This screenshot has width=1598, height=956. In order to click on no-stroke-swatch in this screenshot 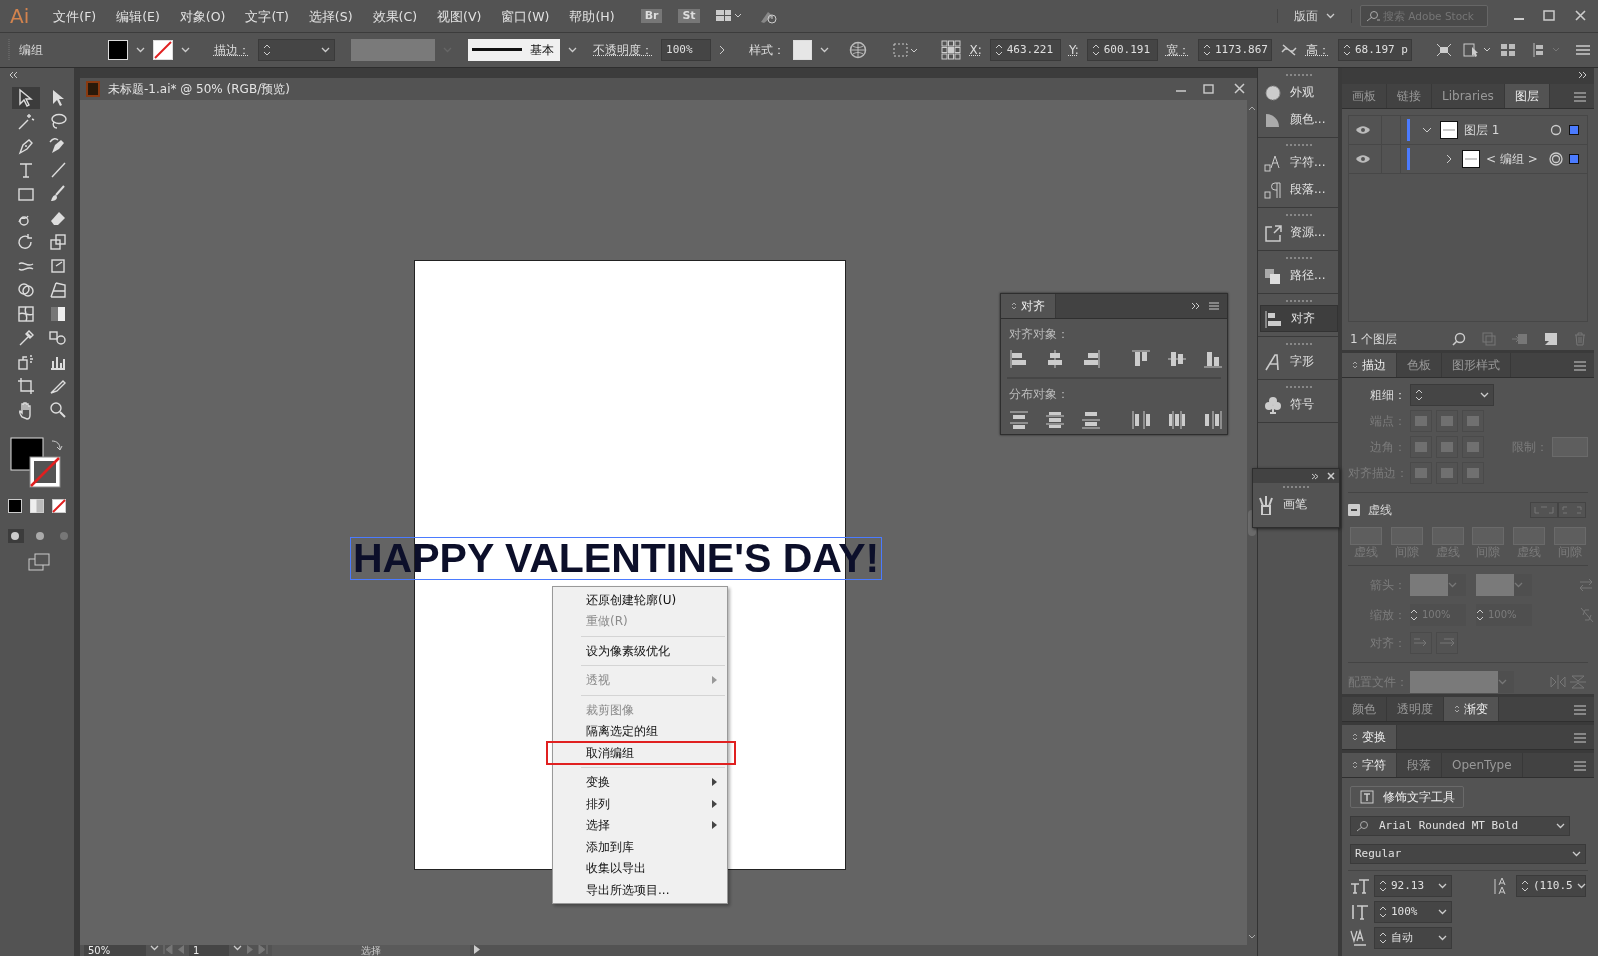, I will do `click(162, 50)`.